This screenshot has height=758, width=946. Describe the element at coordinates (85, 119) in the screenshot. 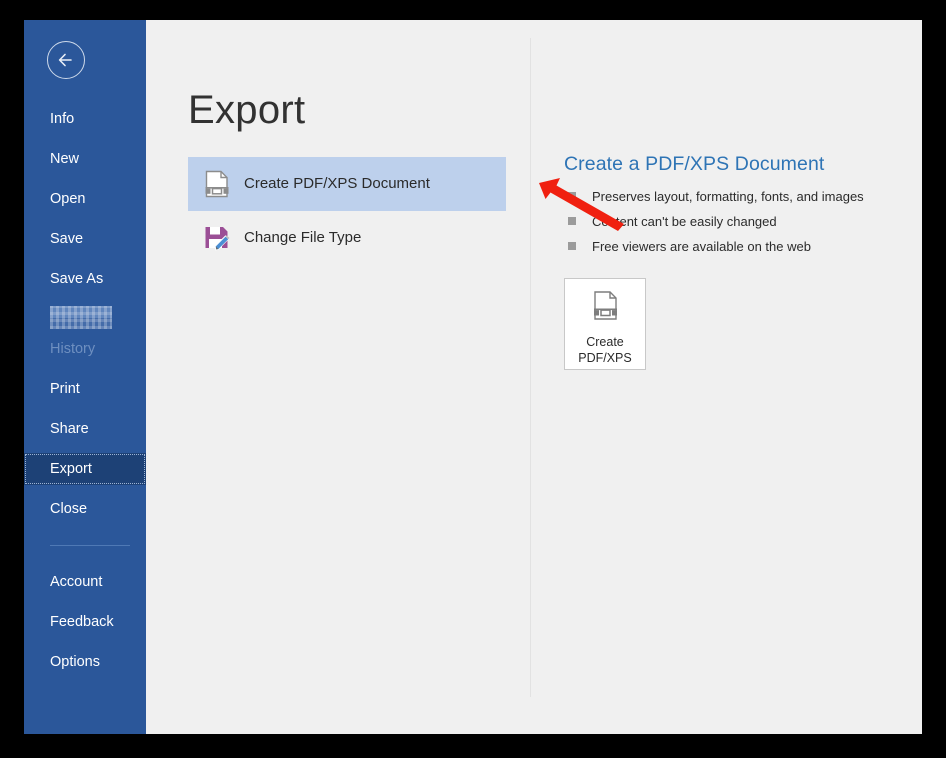

I see `sidebar-item-info: Info` at that location.